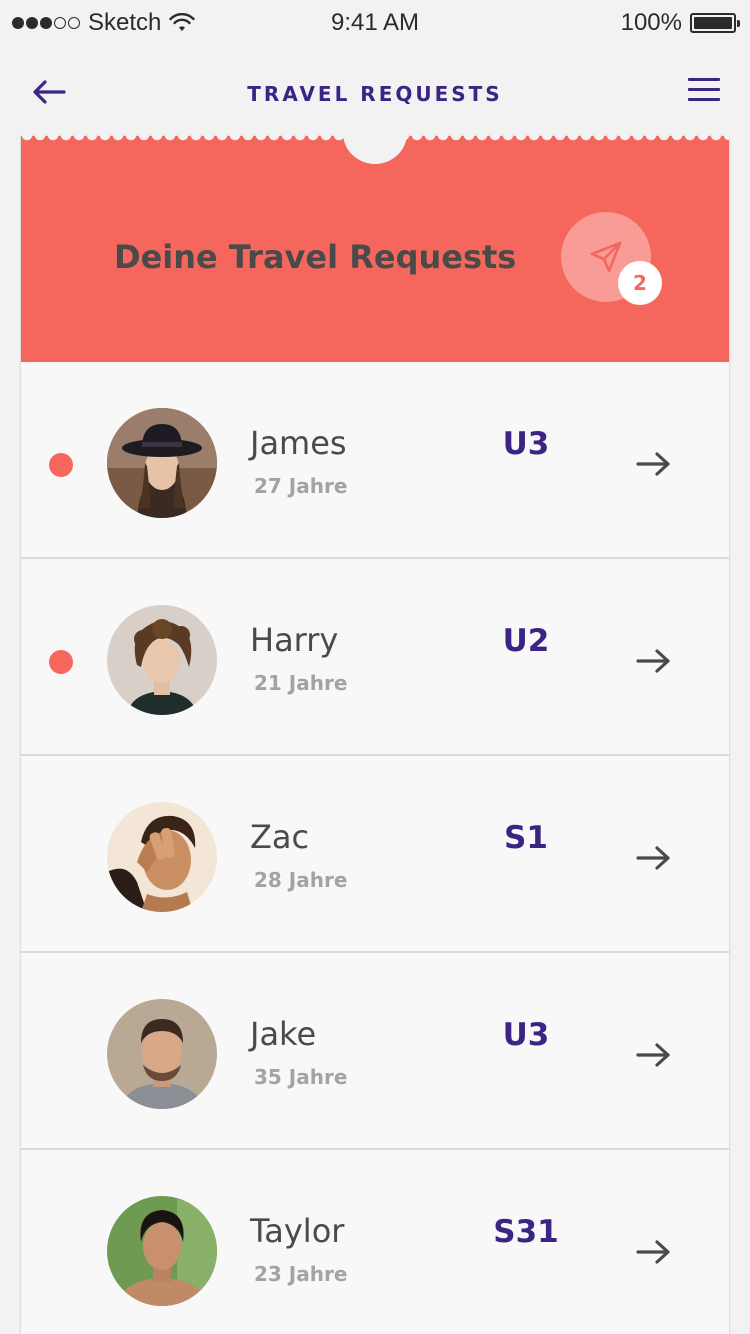  Describe the element at coordinates (375, 1242) in the screenshot. I see `request-row: Taylor 23 Jahre S31` at that location.